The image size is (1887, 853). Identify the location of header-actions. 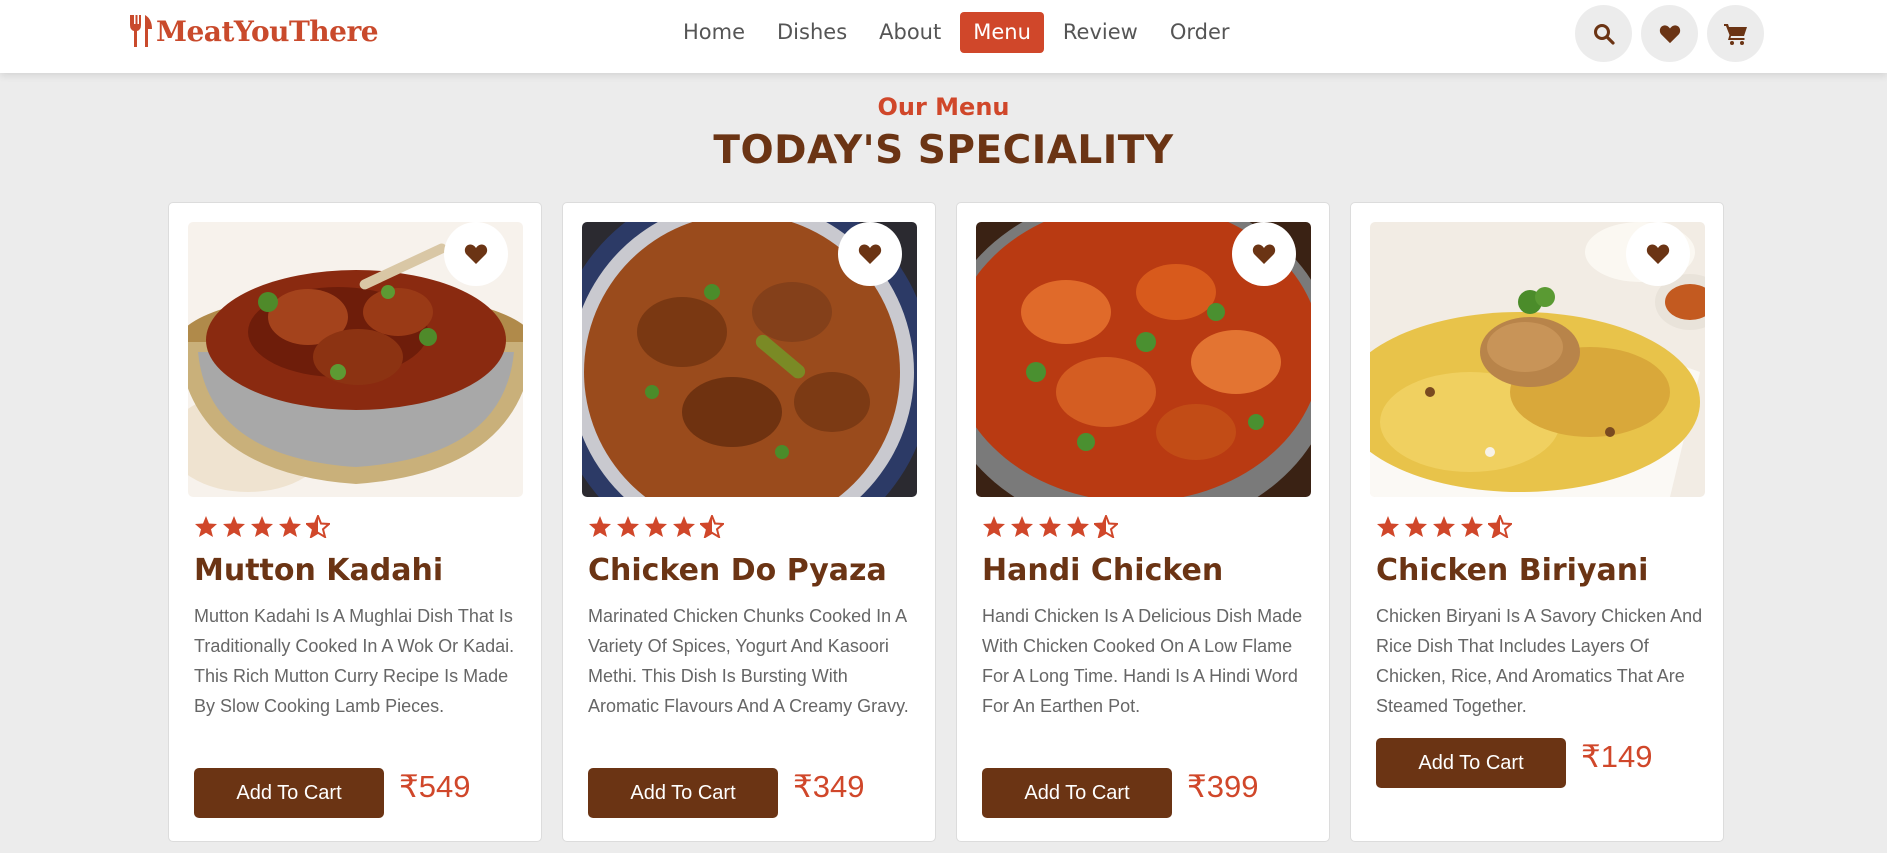
(1669, 33).